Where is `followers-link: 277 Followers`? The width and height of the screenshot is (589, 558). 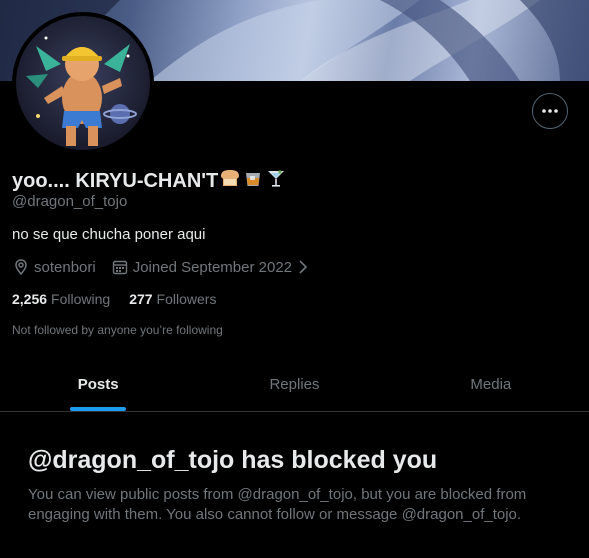 followers-link: 277 Followers is located at coordinates (172, 299).